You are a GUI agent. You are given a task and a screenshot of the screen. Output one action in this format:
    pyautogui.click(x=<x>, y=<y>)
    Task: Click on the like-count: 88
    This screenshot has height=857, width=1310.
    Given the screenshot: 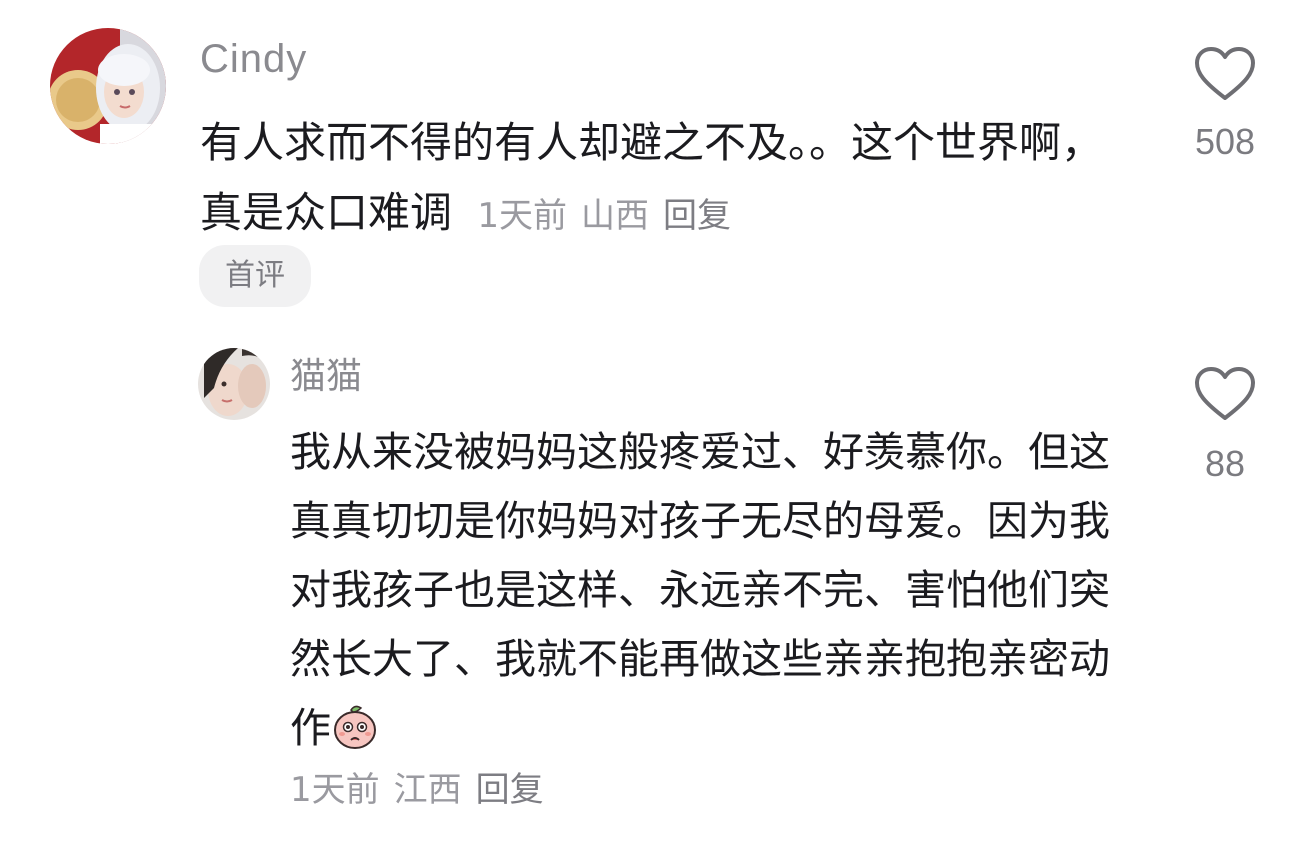 What is the action you would take?
    pyautogui.click(x=1225, y=463)
    